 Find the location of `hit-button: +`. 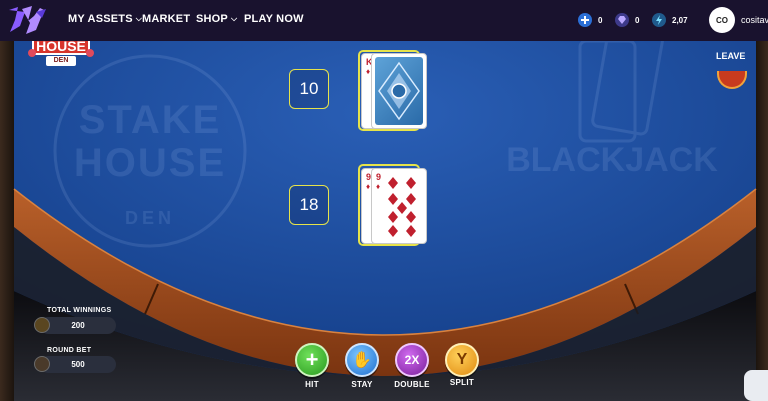

hit-button: + is located at coordinates (312, 360).